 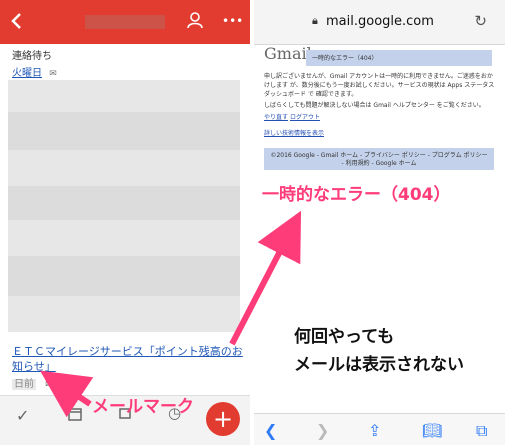 What do you see at coordinates (195, 22) in the screenshot?
I see `person-icon` at bounding box center [195, 22].